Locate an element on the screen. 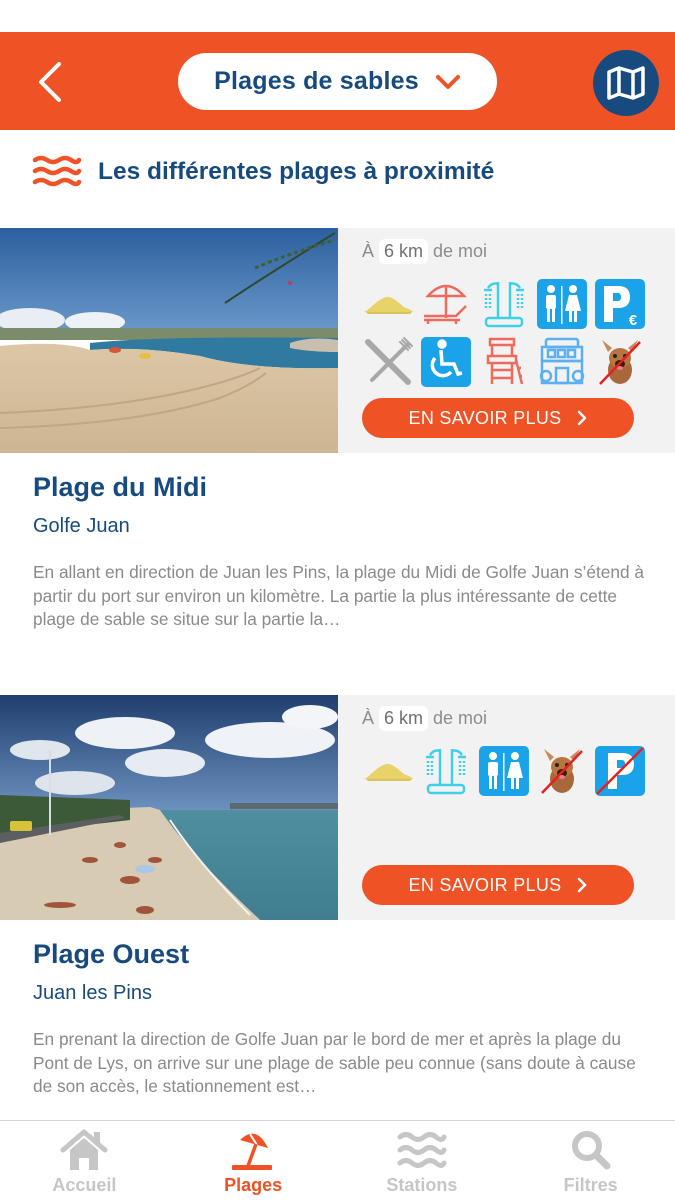  tab-stations: Stations is located at coordinates (422, 1160).